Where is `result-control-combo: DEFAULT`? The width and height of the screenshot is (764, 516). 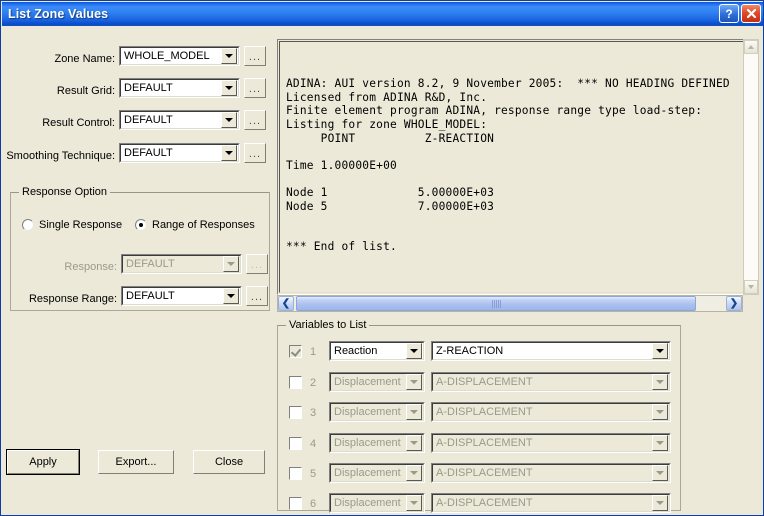
result-control-combo: DEFAULT is located at coordinates (179, 120).